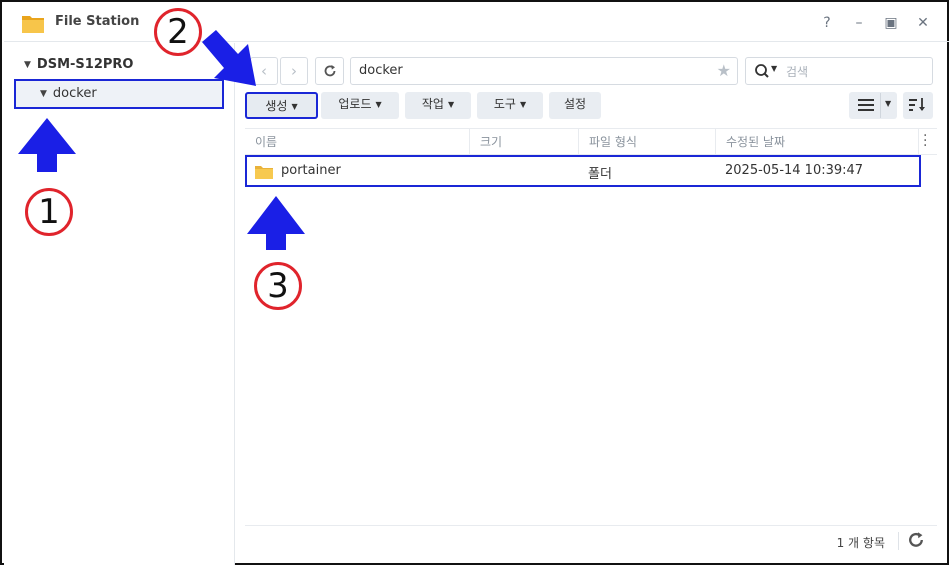 This screenshot has width=949, height=565. I want to click on action-button-label: 작업, so click(432, 104).